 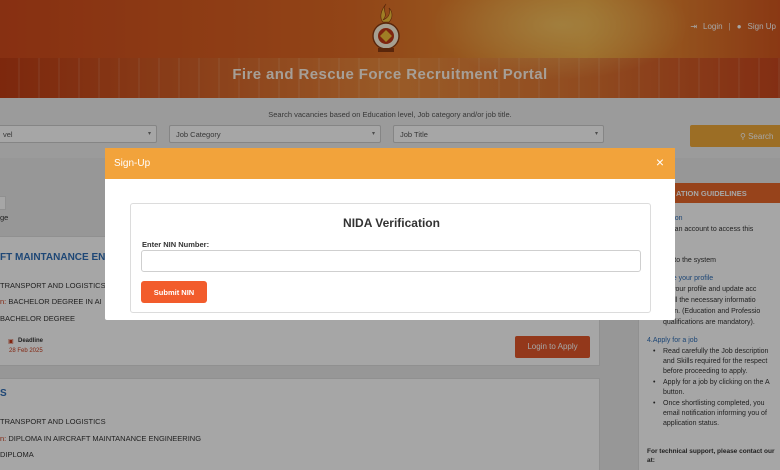 I want to click on modal-title: Sign-Up, so click(x=132, y=163).